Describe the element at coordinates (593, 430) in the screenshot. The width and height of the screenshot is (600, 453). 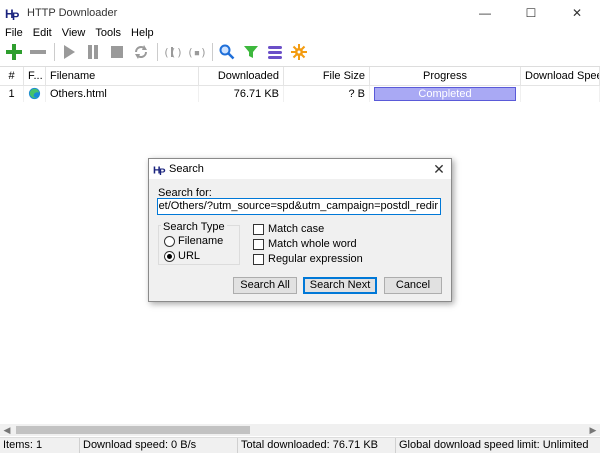
I see `scroll-right-arrow-icon: ▶` at that location.